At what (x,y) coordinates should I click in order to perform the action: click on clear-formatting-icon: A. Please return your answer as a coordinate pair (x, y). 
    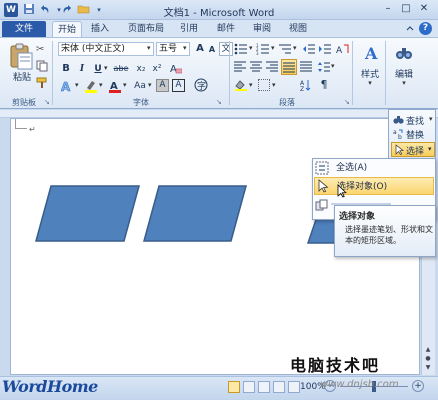
    Looking at the image, I should click on (176, 68).